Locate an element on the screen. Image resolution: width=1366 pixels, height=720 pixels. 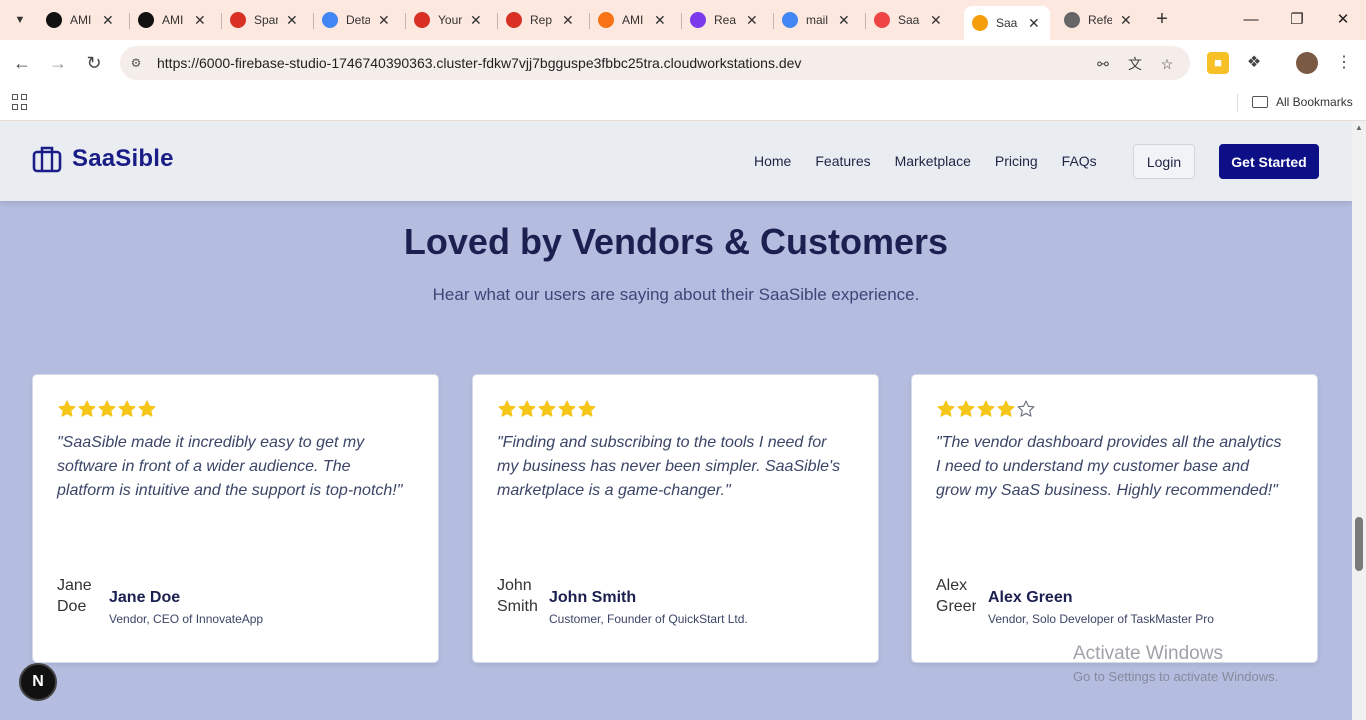
tab-title: Rea is located at coordinates (725, 20).